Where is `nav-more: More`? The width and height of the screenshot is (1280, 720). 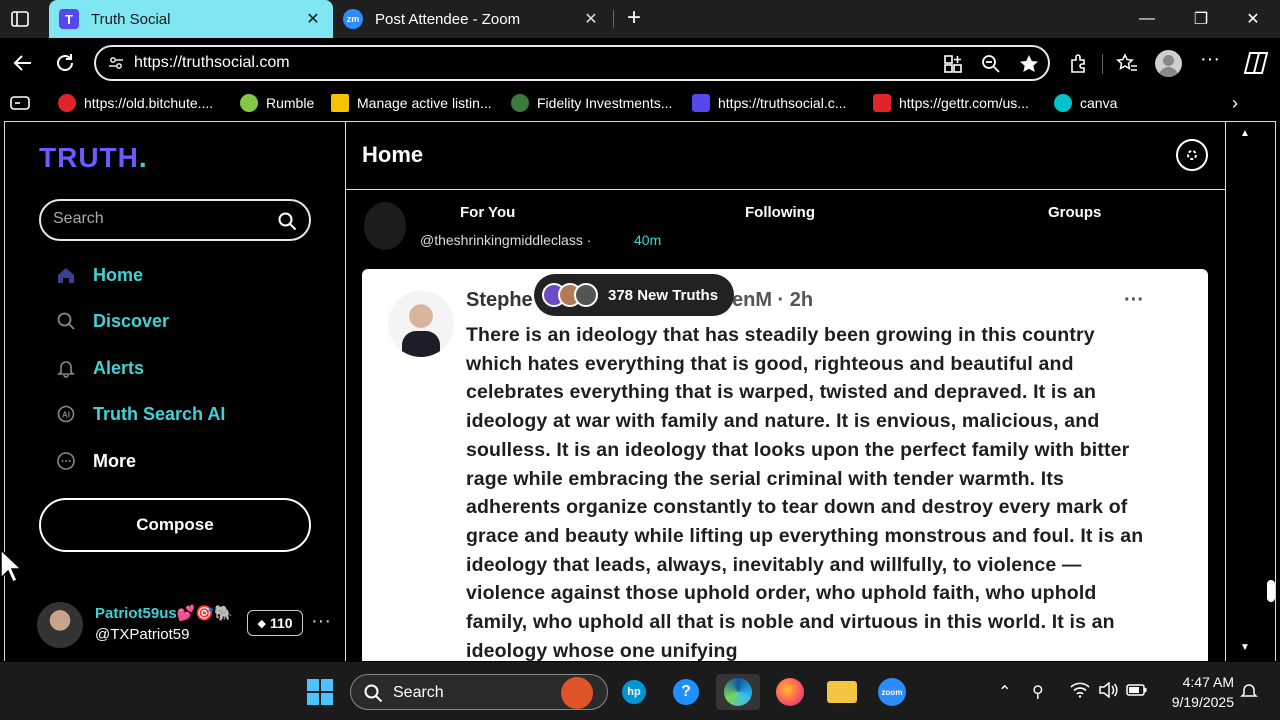 nav-more: More is located at coordinates (95, 461).